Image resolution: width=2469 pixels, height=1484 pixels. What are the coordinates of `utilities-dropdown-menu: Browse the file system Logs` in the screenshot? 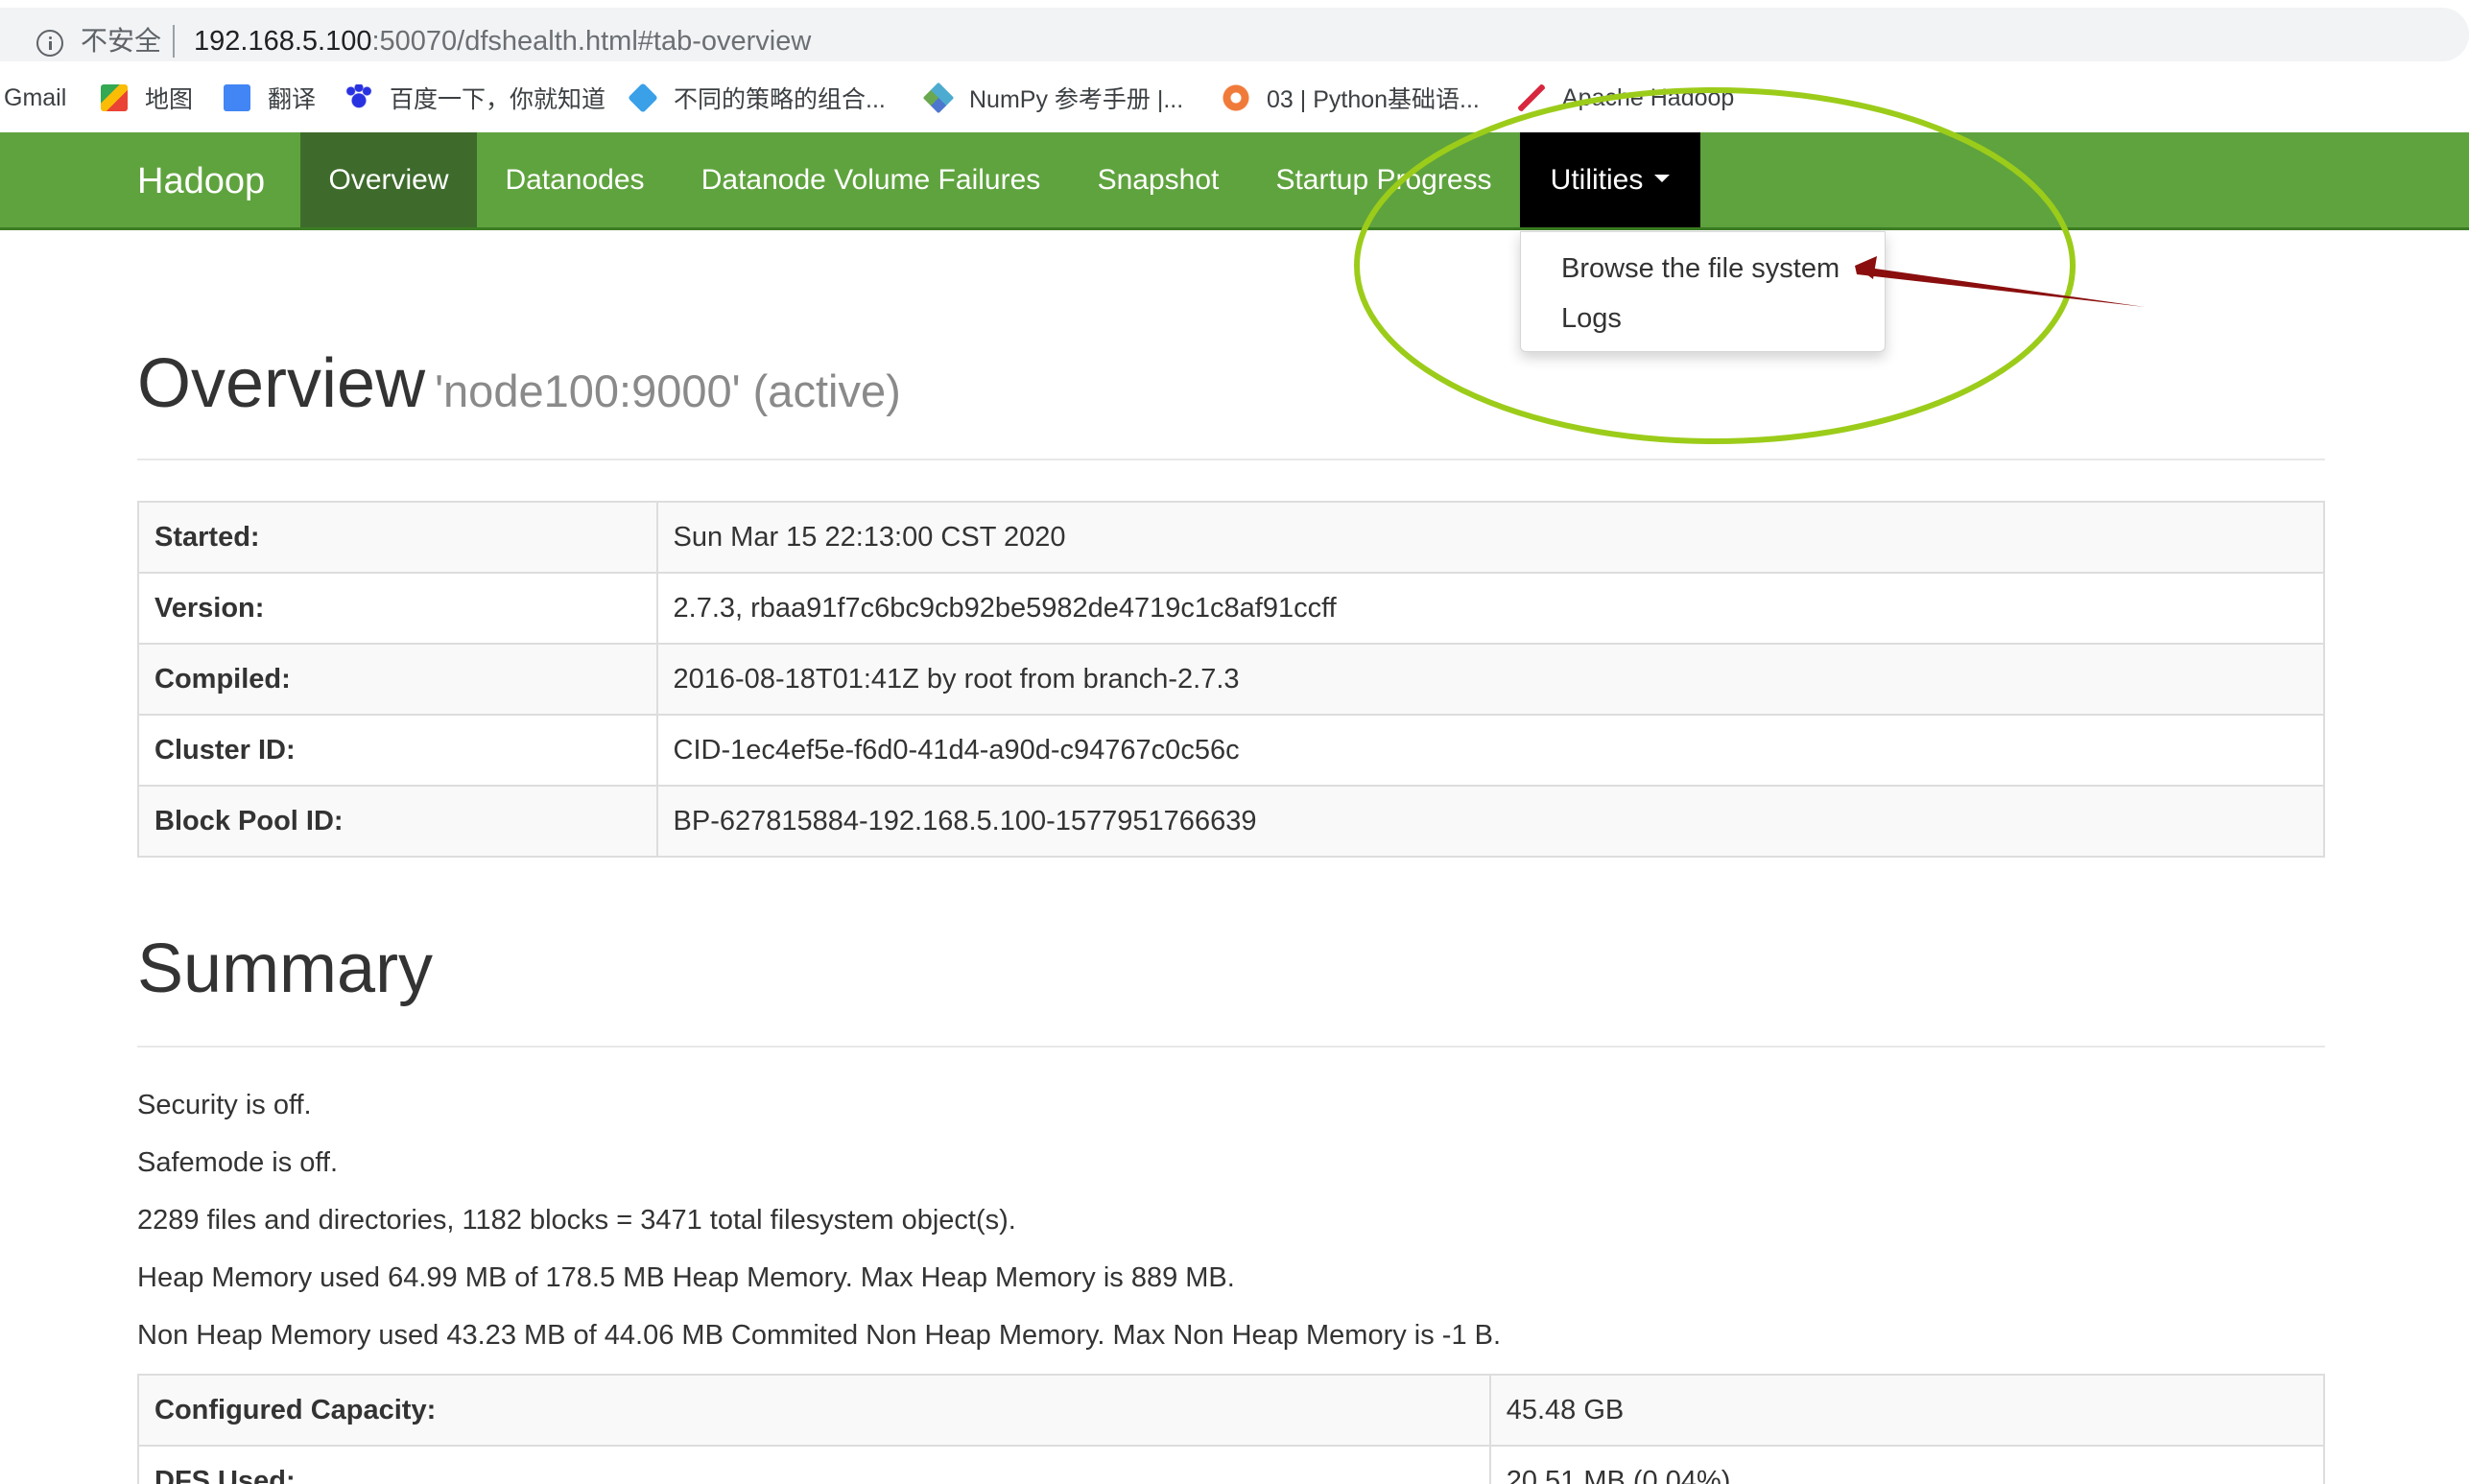 It's located at (1703, 291).